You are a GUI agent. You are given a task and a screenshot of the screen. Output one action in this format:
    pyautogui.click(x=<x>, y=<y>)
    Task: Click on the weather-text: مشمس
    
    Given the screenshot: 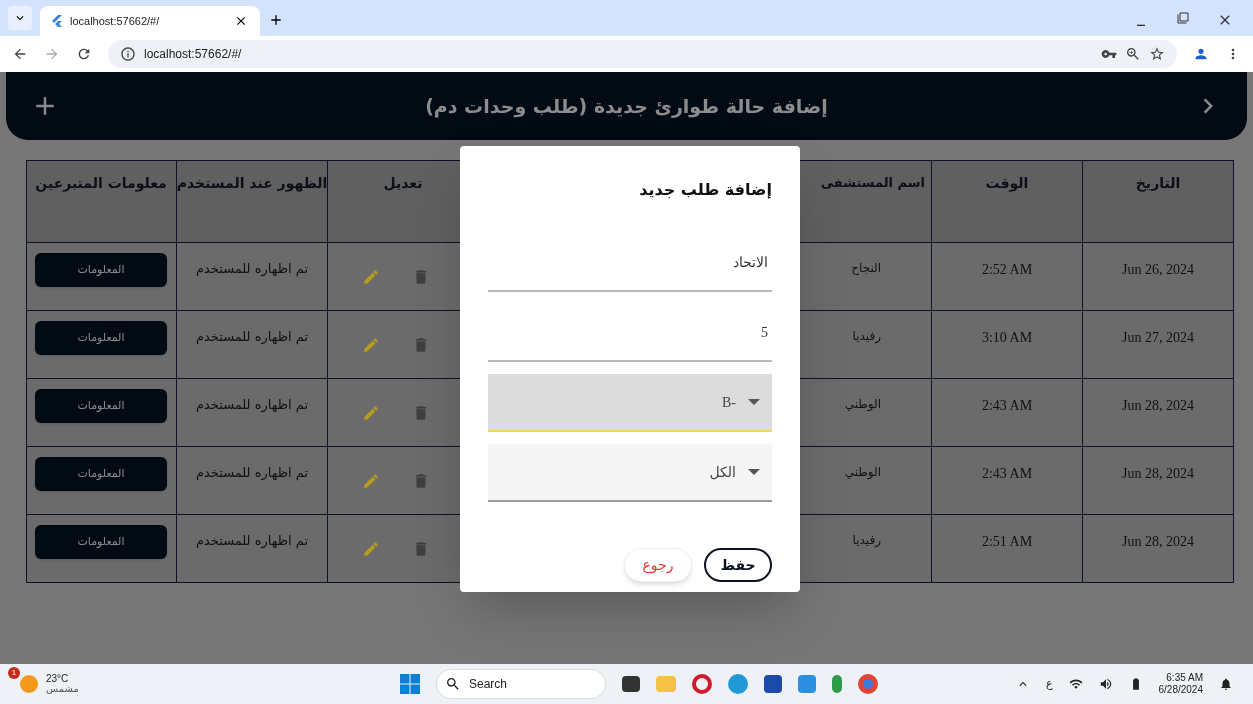 What is the action you would take?
    pyautogui.click(x=62, y=689)
    